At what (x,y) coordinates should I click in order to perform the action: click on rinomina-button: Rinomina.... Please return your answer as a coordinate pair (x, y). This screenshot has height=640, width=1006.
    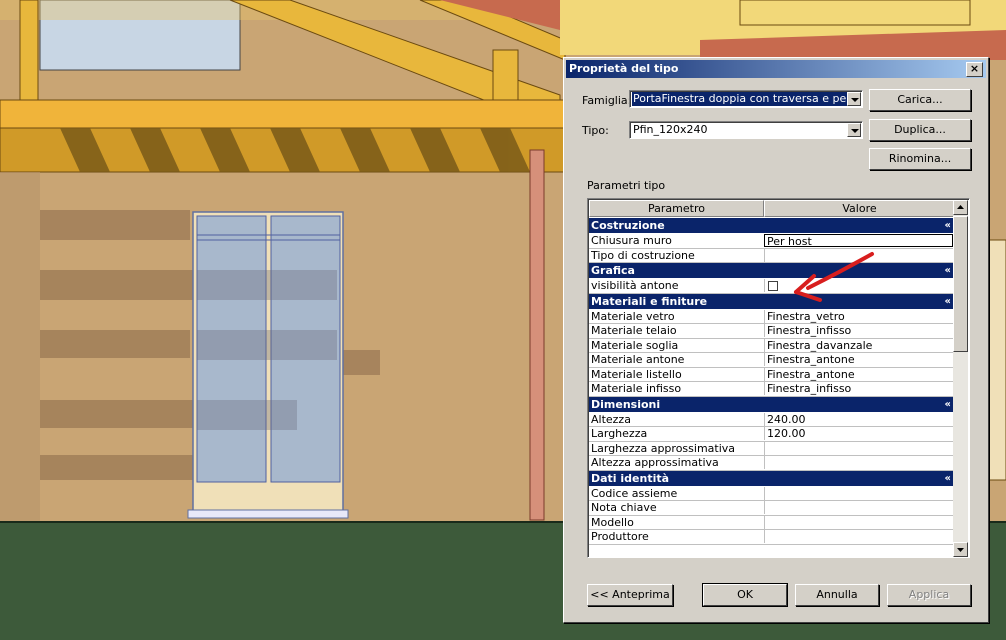
    Looking at the image, I should click on (920, 159).